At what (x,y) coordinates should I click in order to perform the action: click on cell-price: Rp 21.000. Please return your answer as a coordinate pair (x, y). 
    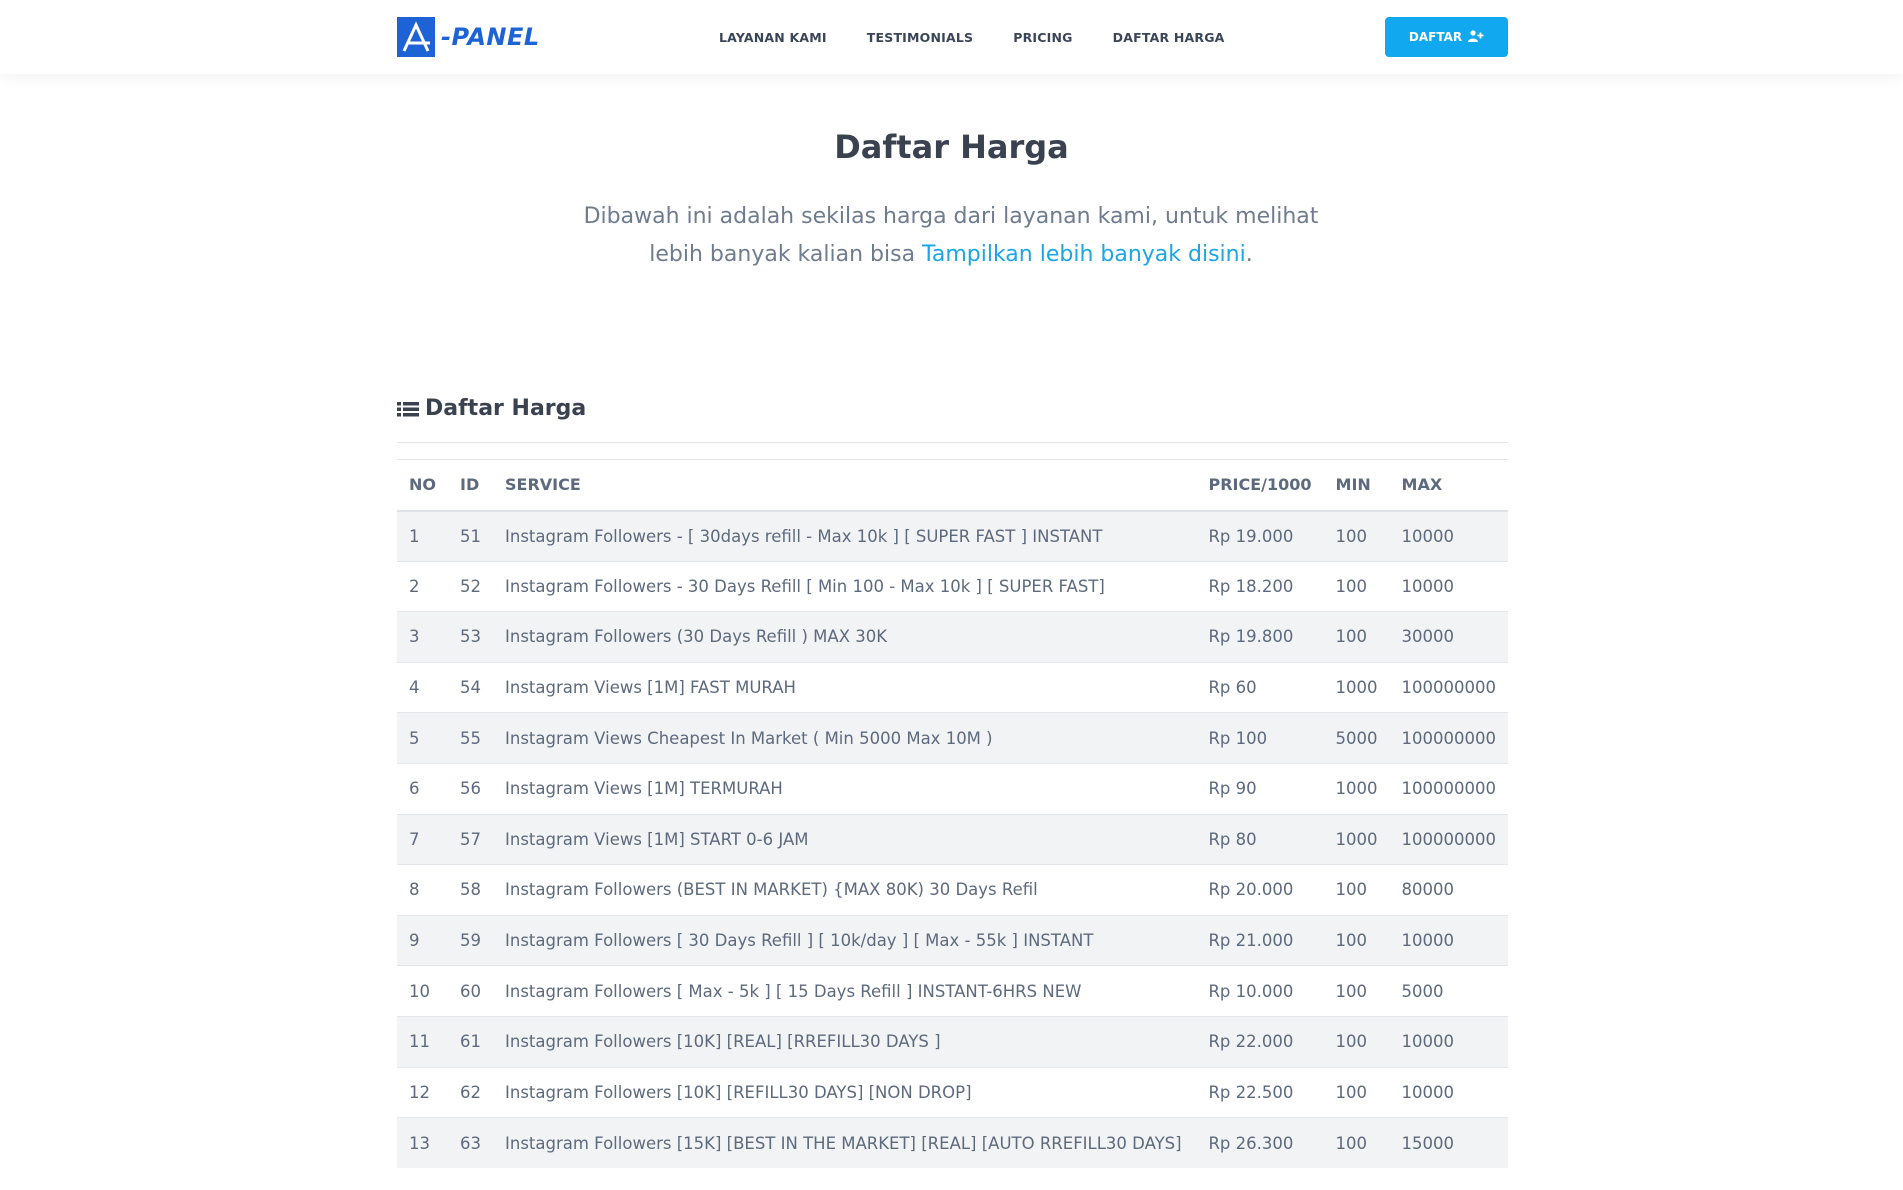
    Looking at the image, I should click on (1260, 940).